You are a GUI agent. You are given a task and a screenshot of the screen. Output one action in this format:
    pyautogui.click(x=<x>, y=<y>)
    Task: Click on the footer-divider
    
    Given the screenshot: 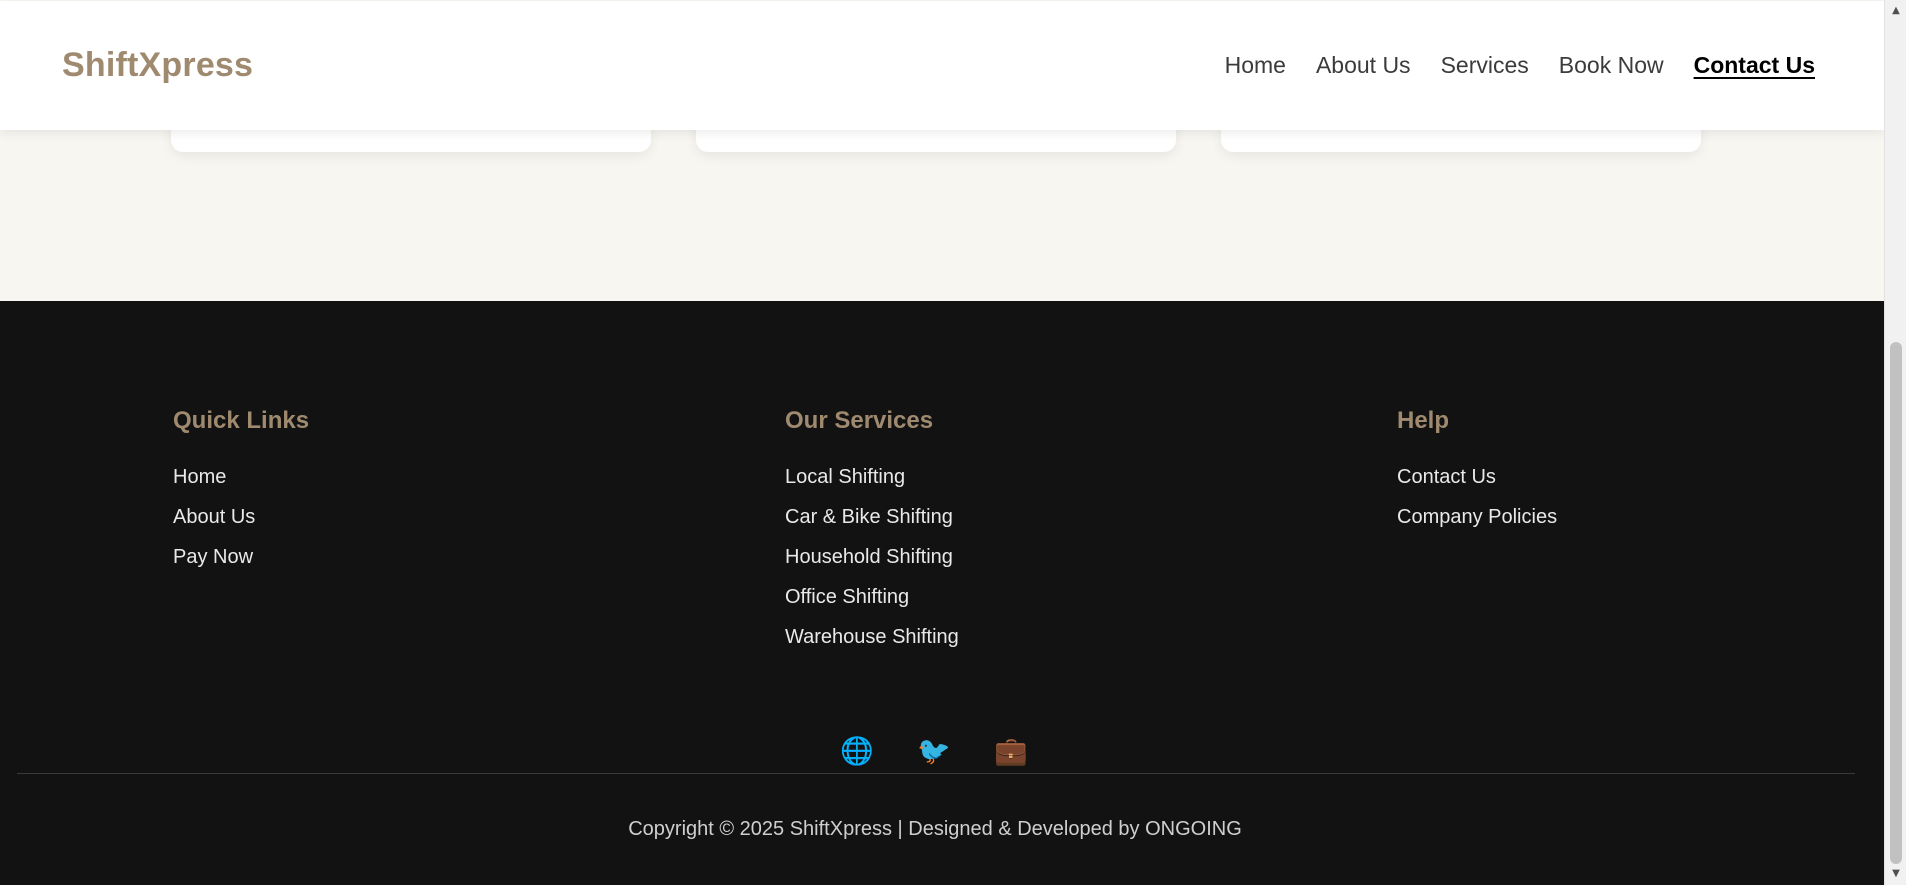 What is the action you would take?
    pyautogui.click(x=936, y=773)
    